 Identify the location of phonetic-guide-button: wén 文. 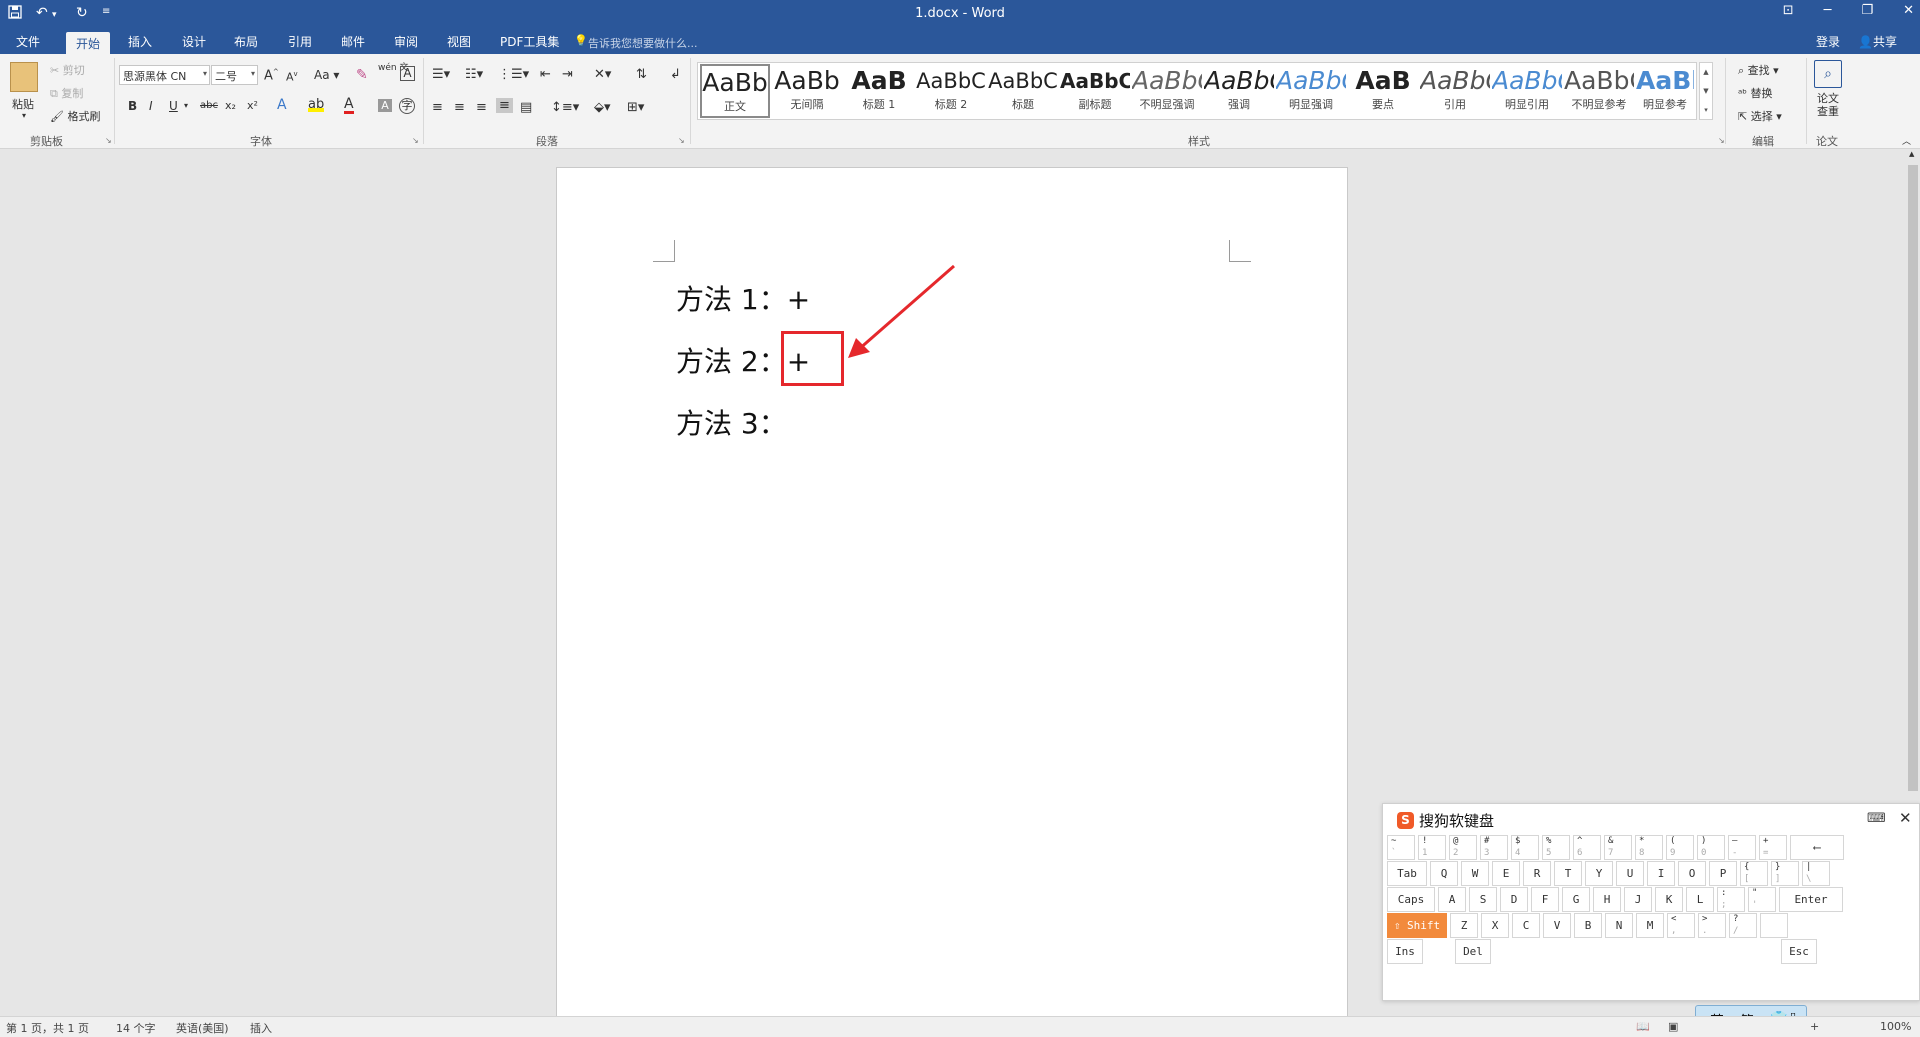
(393, 68).